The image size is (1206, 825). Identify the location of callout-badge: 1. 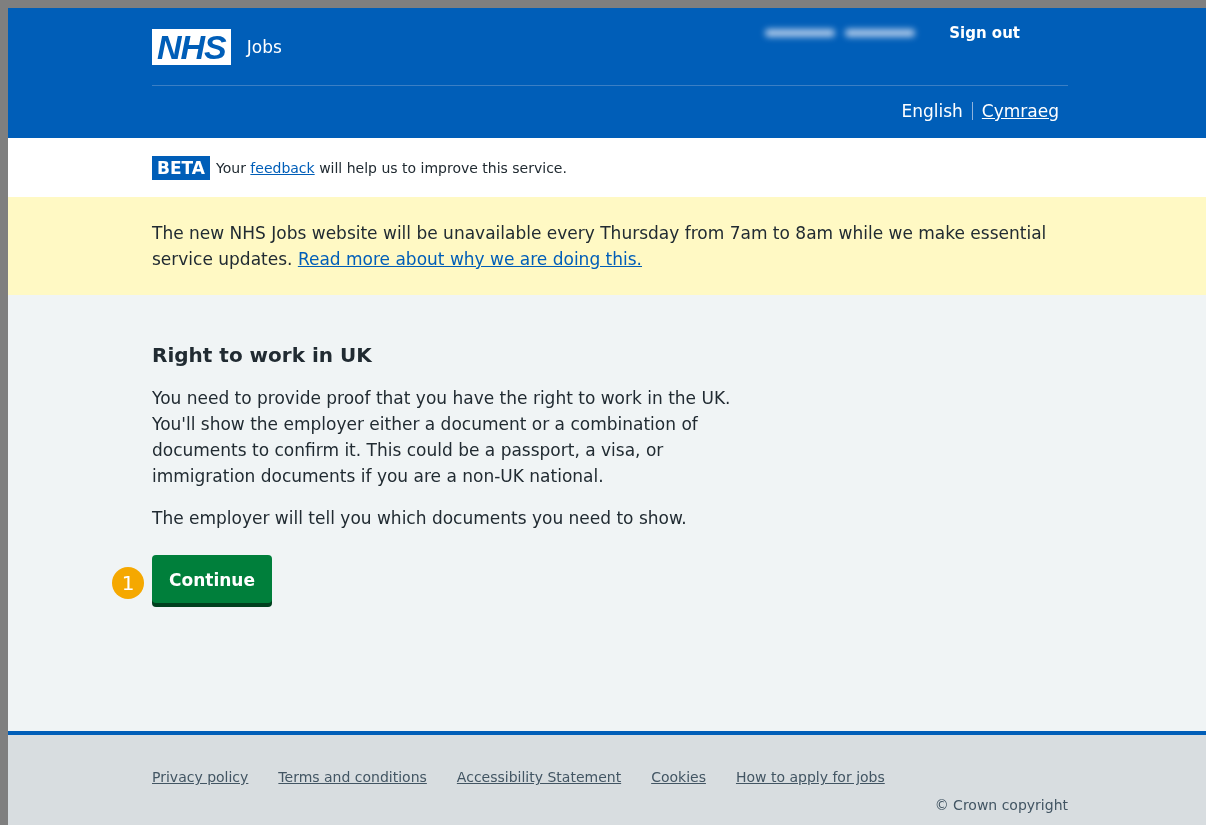
(128, 583).